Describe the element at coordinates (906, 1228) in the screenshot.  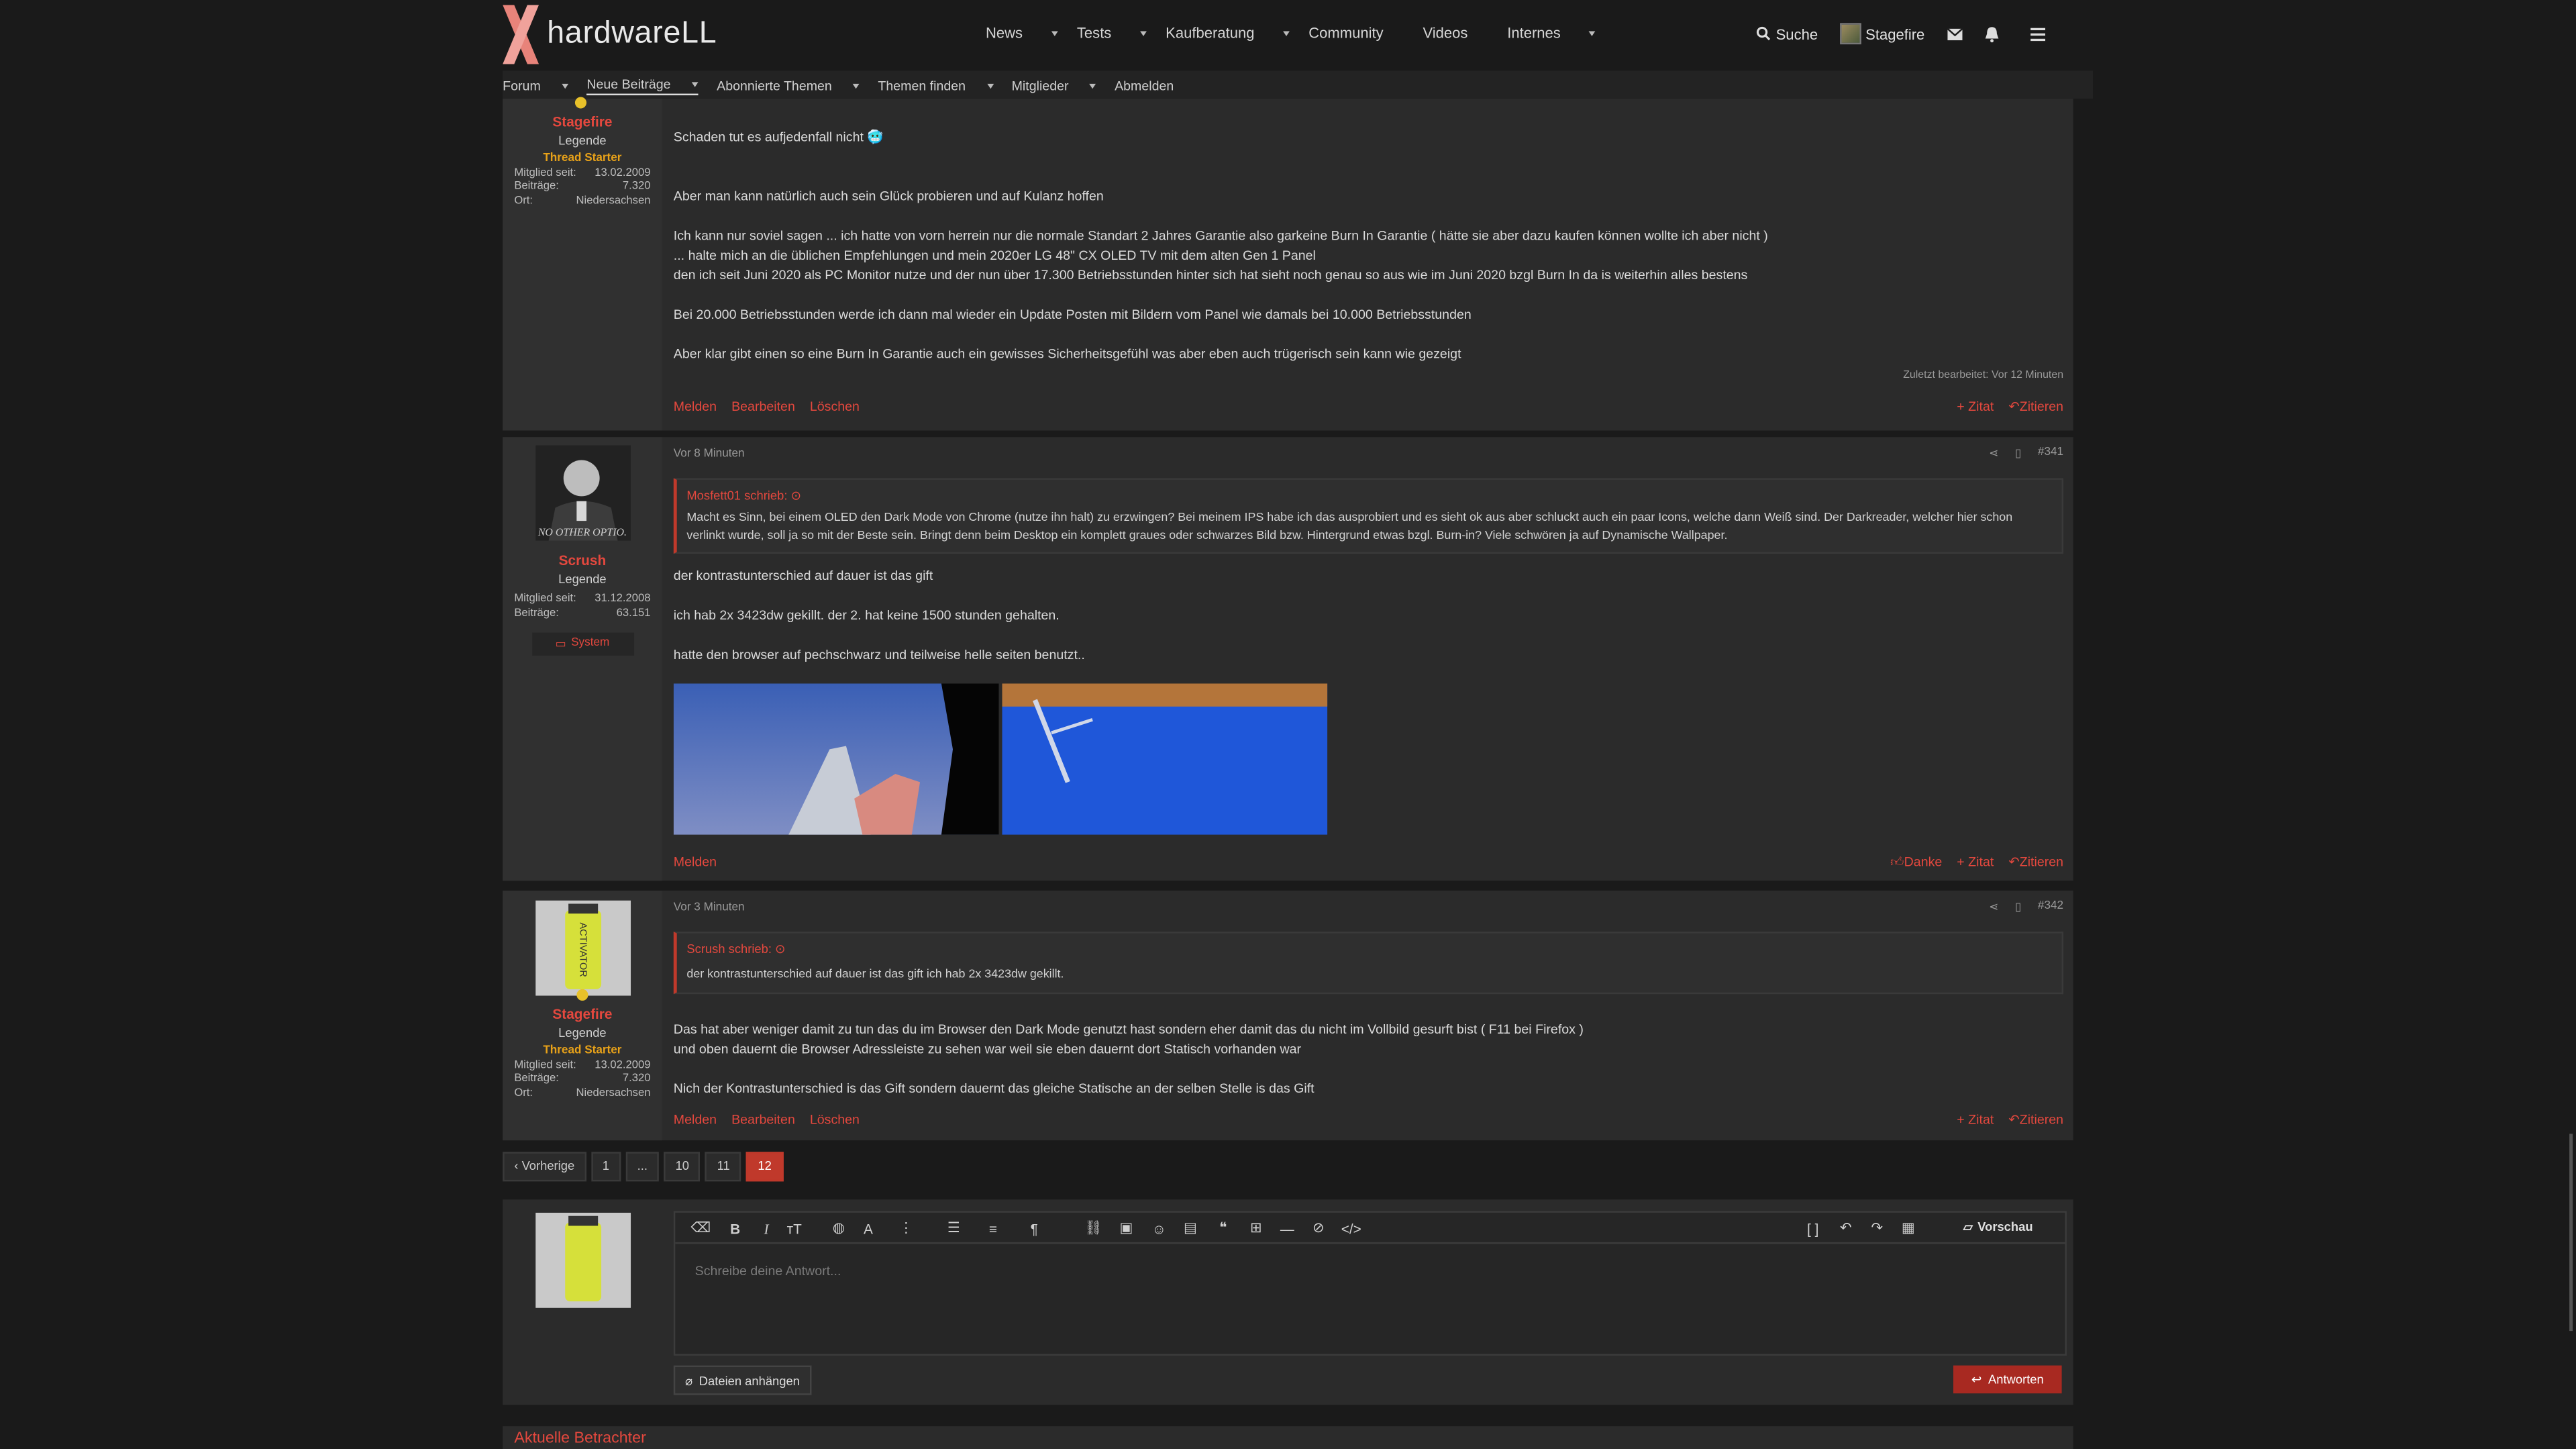
I see `more-options-icon: ⋮` at that location.